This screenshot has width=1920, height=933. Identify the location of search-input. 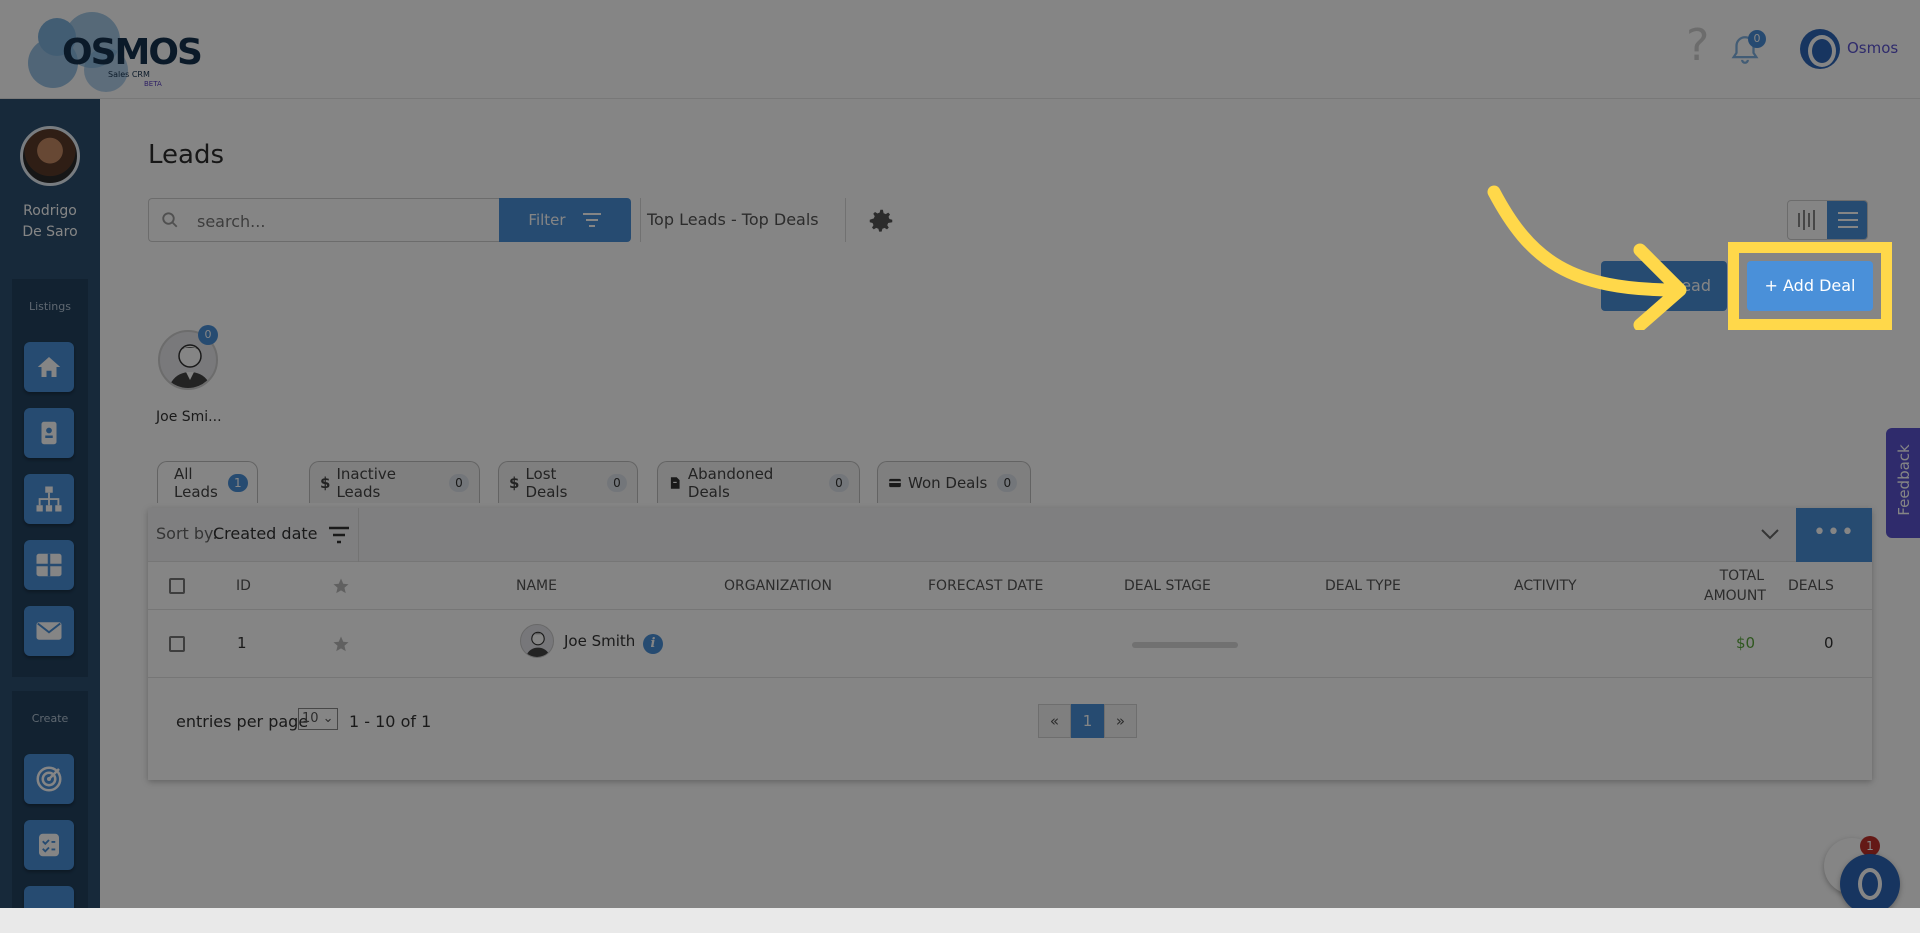
(342, 221).